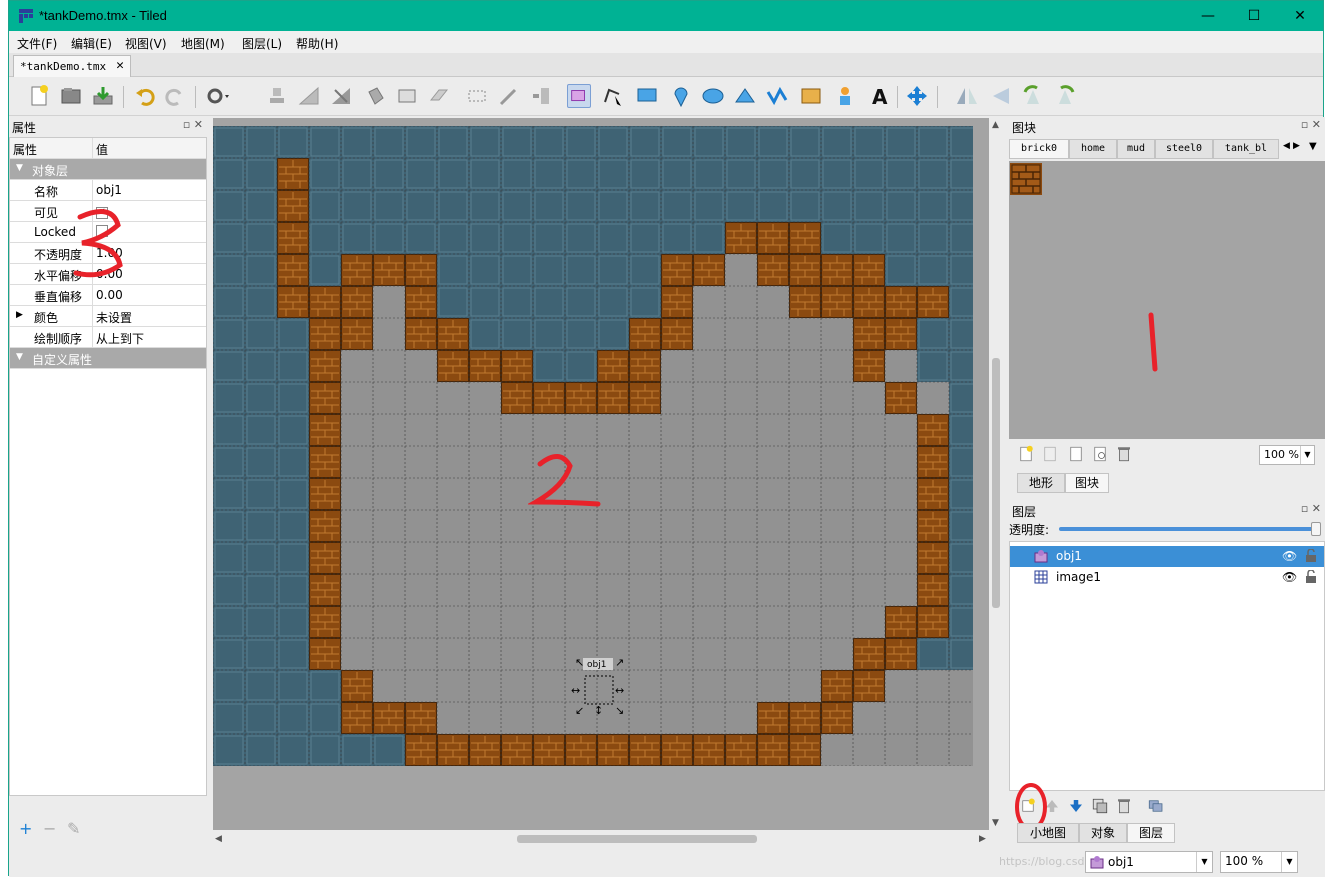 This screenshot has height=884, width=1331. What do you see at coordinates (145, 96) in the screenshot?
I see `undo-icon` at bounding box center [145, 96].